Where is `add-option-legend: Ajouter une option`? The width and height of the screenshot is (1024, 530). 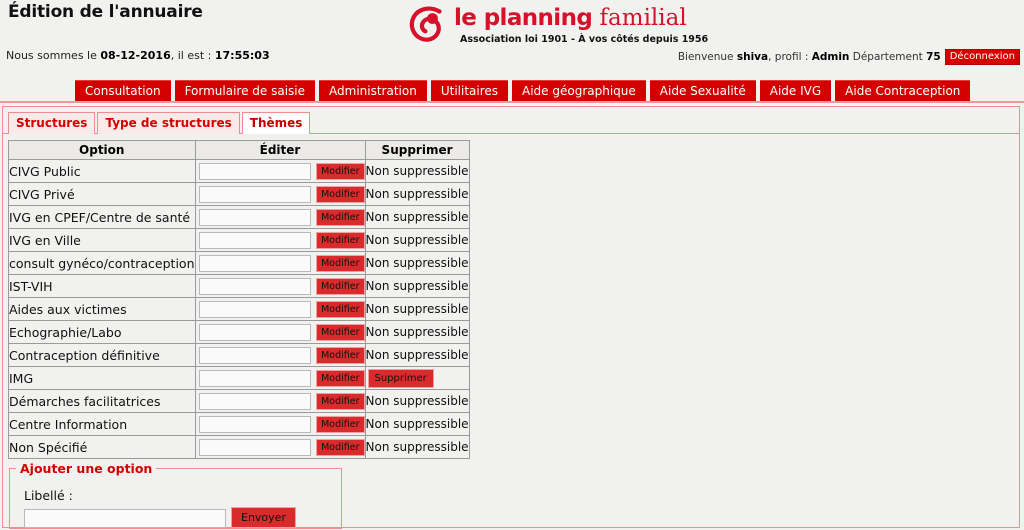
add-option-legend: Ajouter une option is located at coordinates (86, 468).